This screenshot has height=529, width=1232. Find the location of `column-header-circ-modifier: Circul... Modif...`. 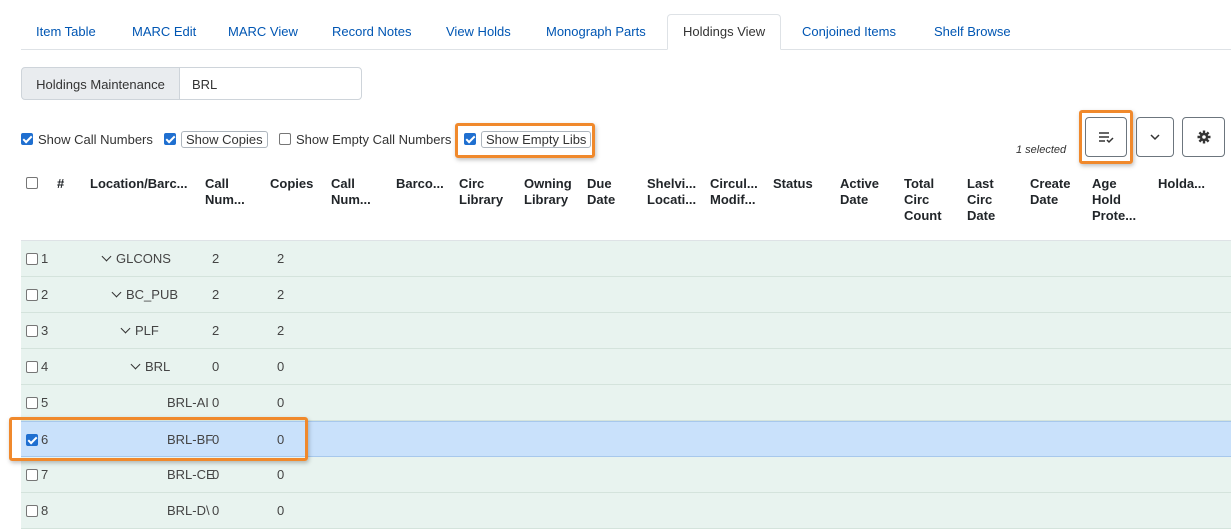

column-header-circ-modifier: Circul... Modif... is located at coordinates (734, 192).